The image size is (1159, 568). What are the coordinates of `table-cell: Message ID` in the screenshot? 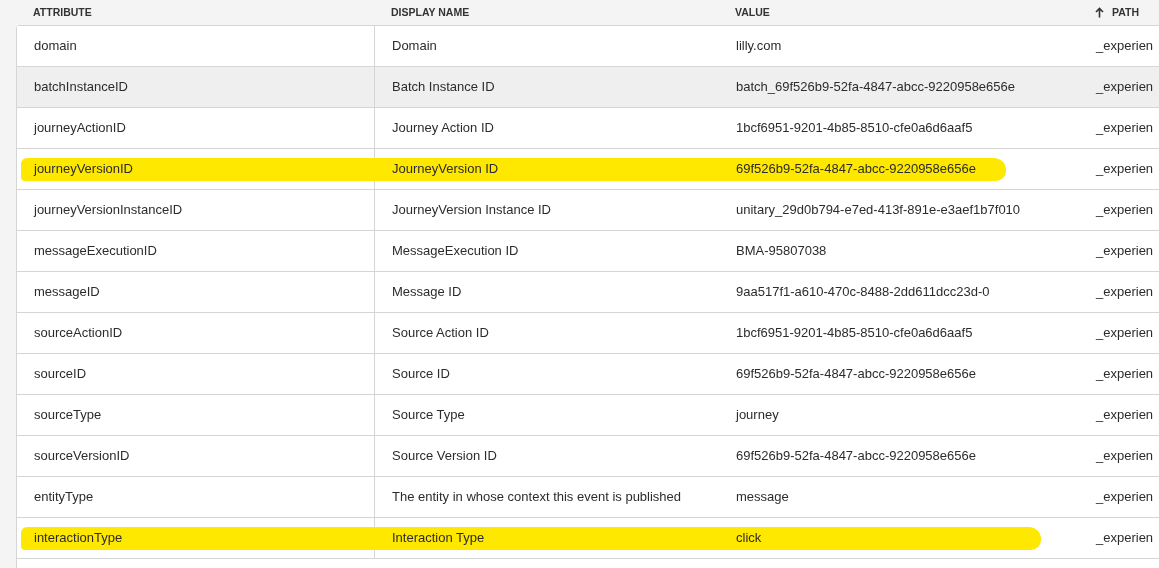 It's located at (427, 292).